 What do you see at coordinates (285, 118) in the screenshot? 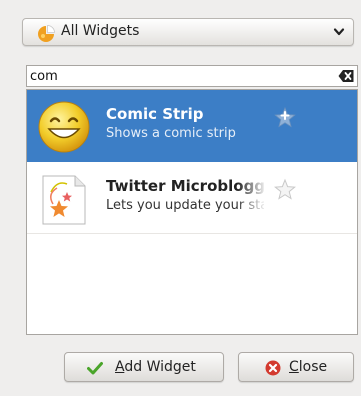
I see `star-add-icon` at bounding box center [285, 118].